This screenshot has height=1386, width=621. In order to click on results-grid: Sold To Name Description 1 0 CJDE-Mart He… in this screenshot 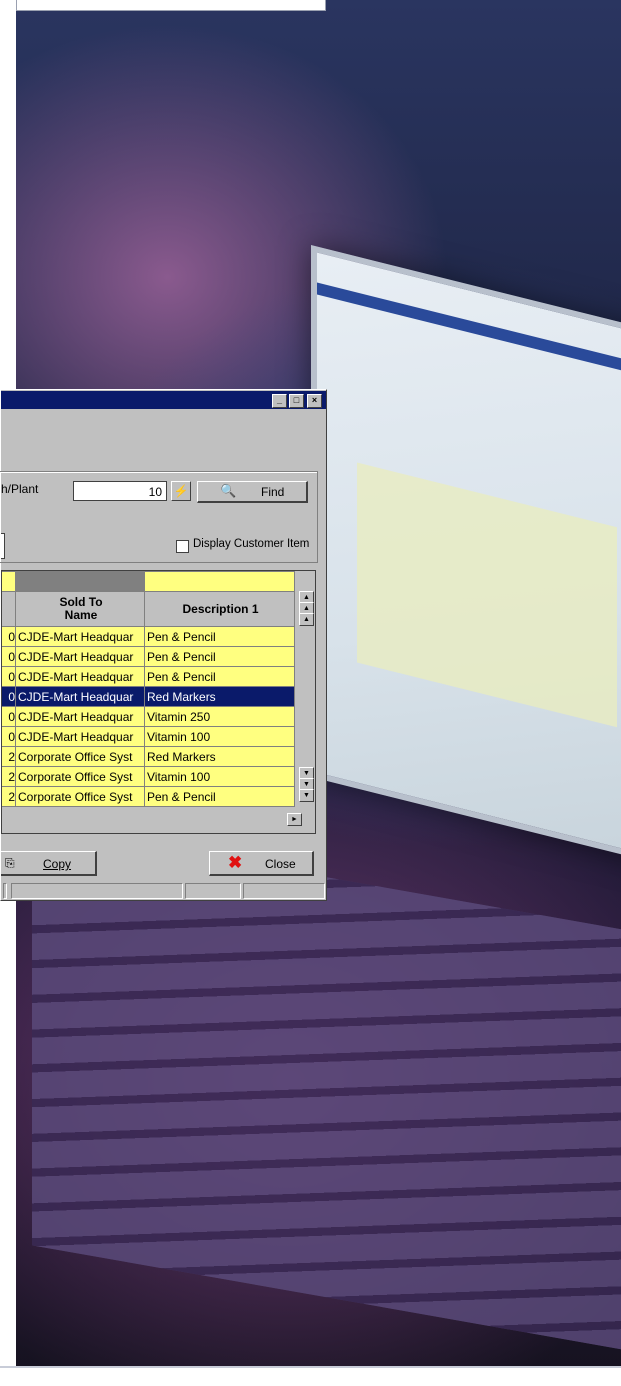, I will do `click(158, 702)`.